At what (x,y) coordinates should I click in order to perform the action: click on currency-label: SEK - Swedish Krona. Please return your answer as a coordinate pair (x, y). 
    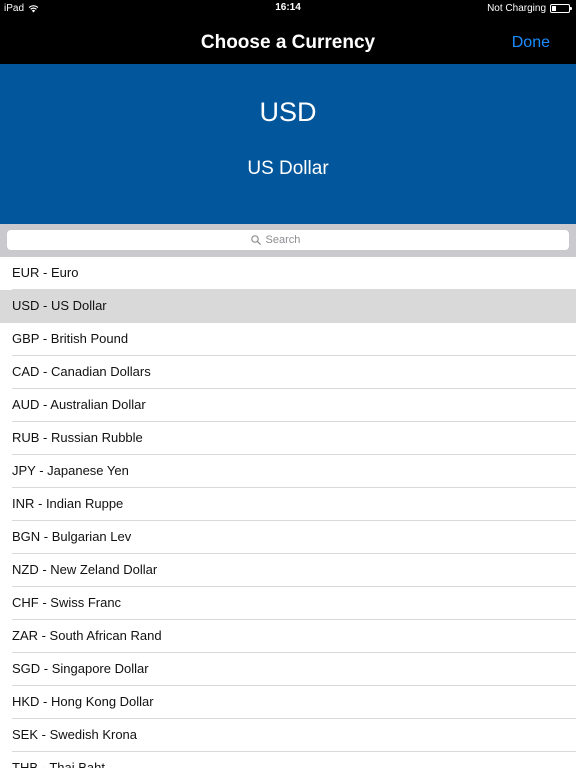
    Looking at the image, I should click on (75, 734).